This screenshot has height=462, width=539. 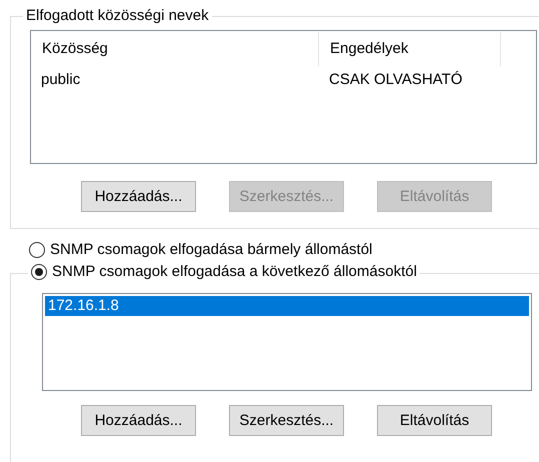 I want to click on table-cell-text: CSAK OLVASHATÓ, so click(x=396, y=80).